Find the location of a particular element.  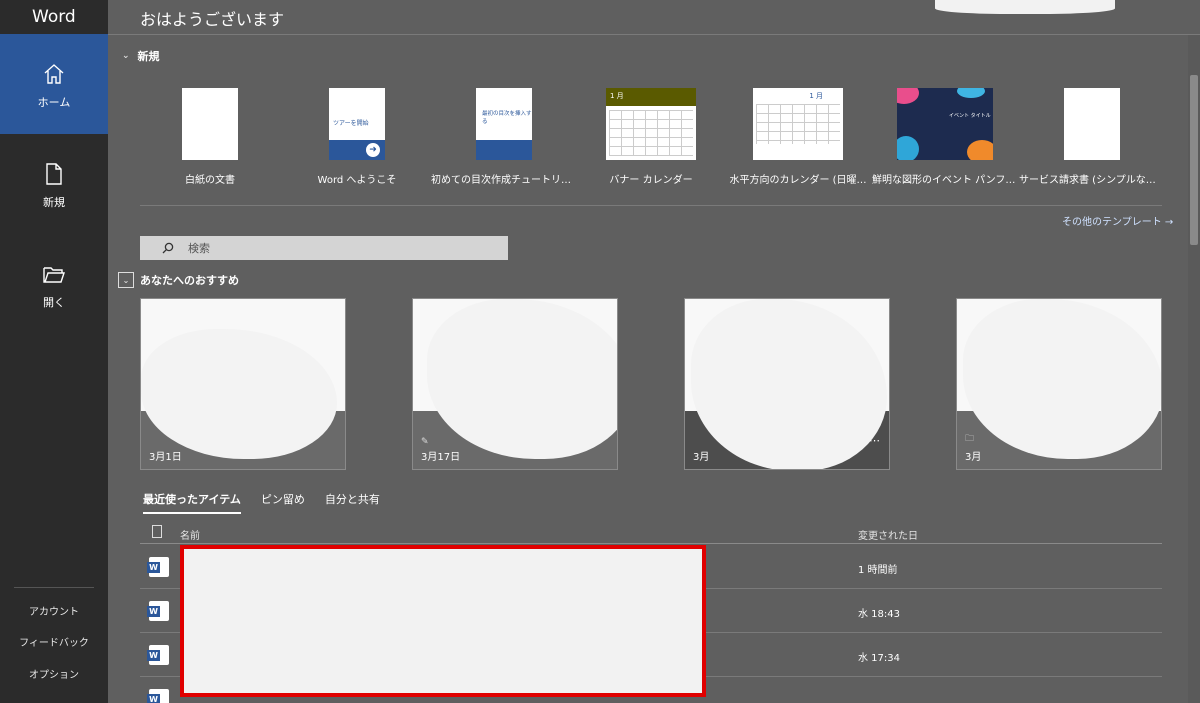

redaction-box is located at coordinates (443, 621).